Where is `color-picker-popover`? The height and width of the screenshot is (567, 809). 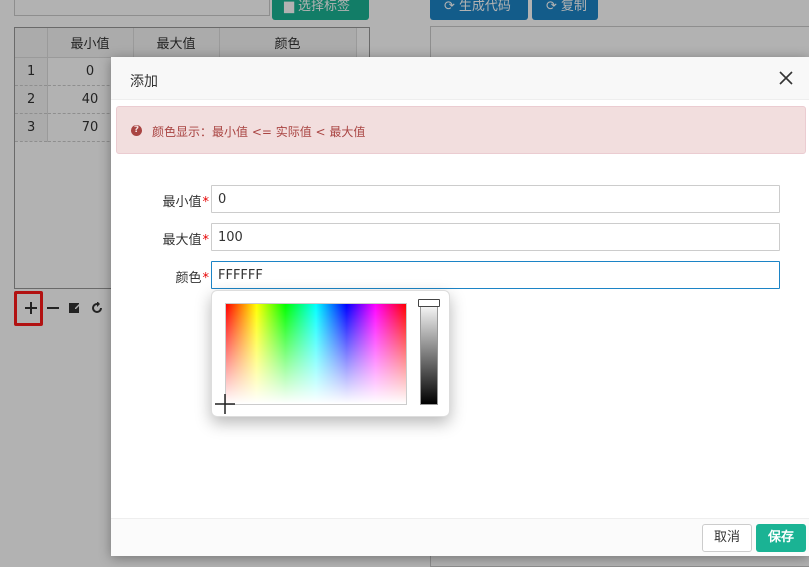 color-picker-popover is located at coordinates (330, 353).